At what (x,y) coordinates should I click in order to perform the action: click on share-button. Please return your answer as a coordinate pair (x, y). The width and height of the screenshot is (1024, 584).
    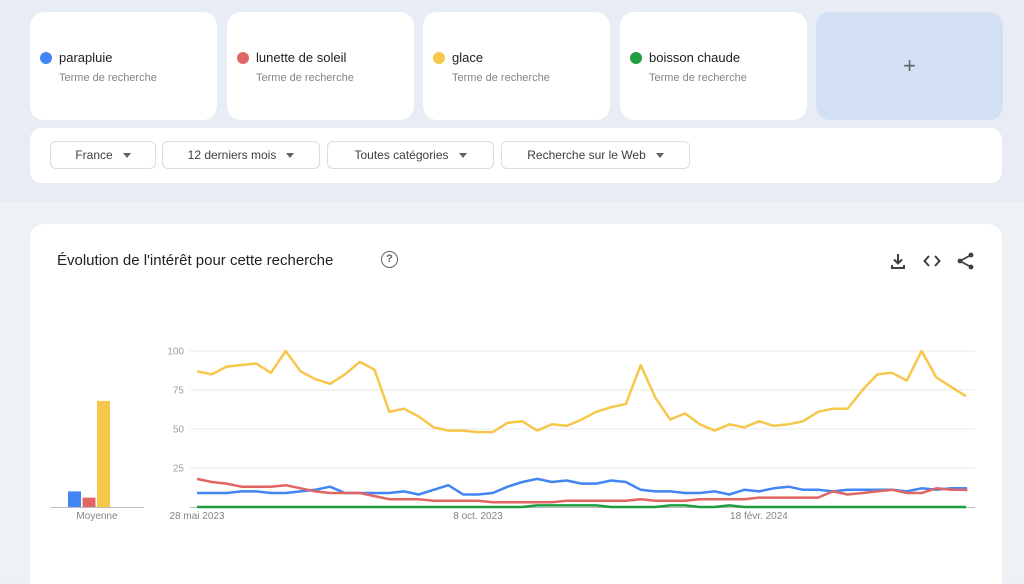
    Looking at the image, I should click on (966, 261).